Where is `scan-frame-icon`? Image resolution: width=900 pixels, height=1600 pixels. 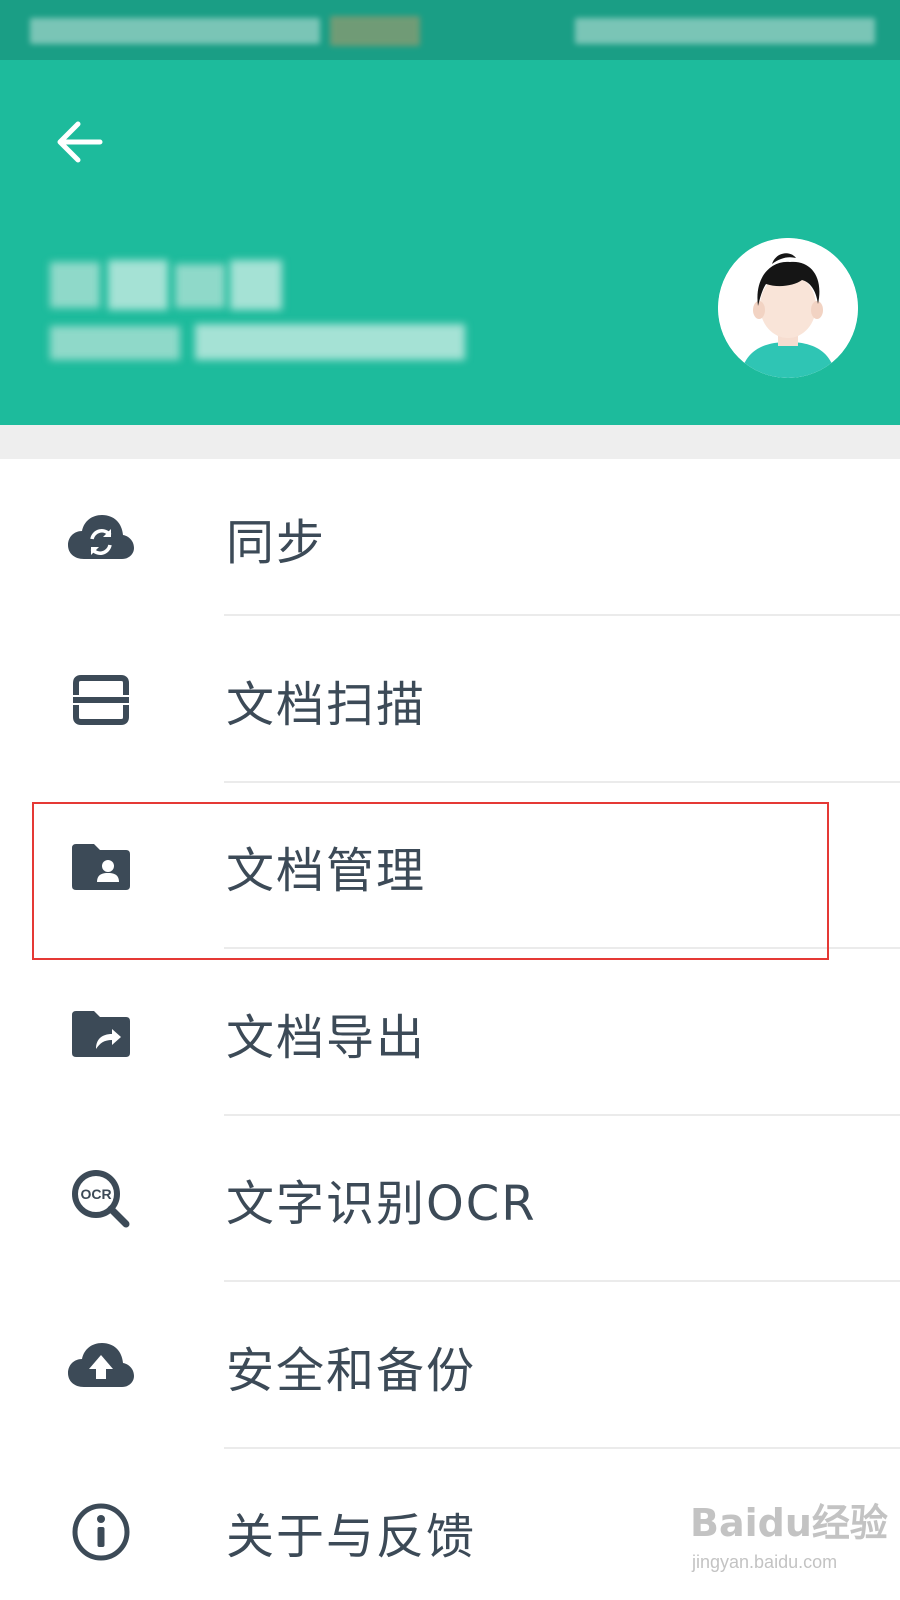
scan-frame-icon is located at coordinates (101, 700).